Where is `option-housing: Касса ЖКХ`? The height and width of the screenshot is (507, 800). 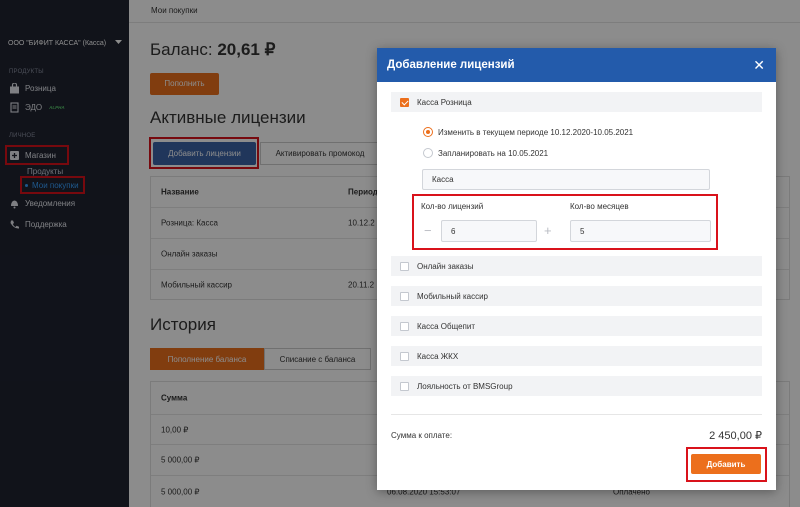
option-housing: Касса ЖКХ is located at coordinates (576, 356).